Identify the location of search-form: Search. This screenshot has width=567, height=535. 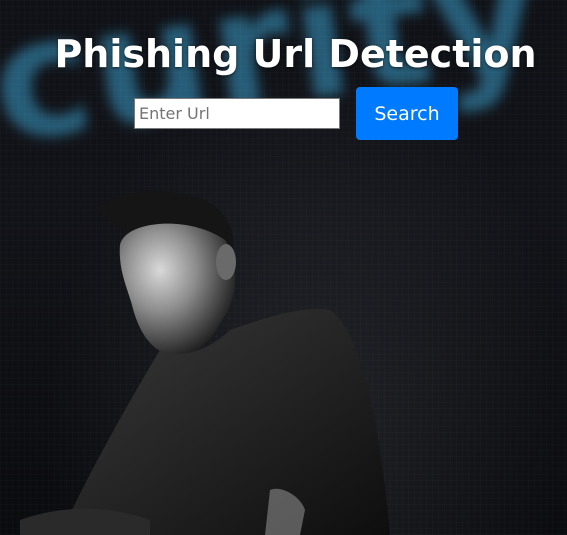
(296, 113).